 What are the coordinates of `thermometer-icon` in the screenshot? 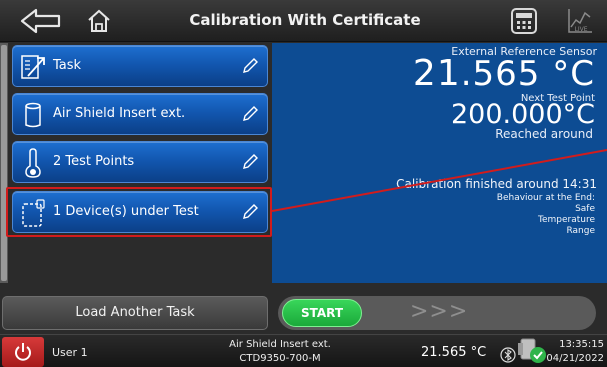 It's located at (33, 163).